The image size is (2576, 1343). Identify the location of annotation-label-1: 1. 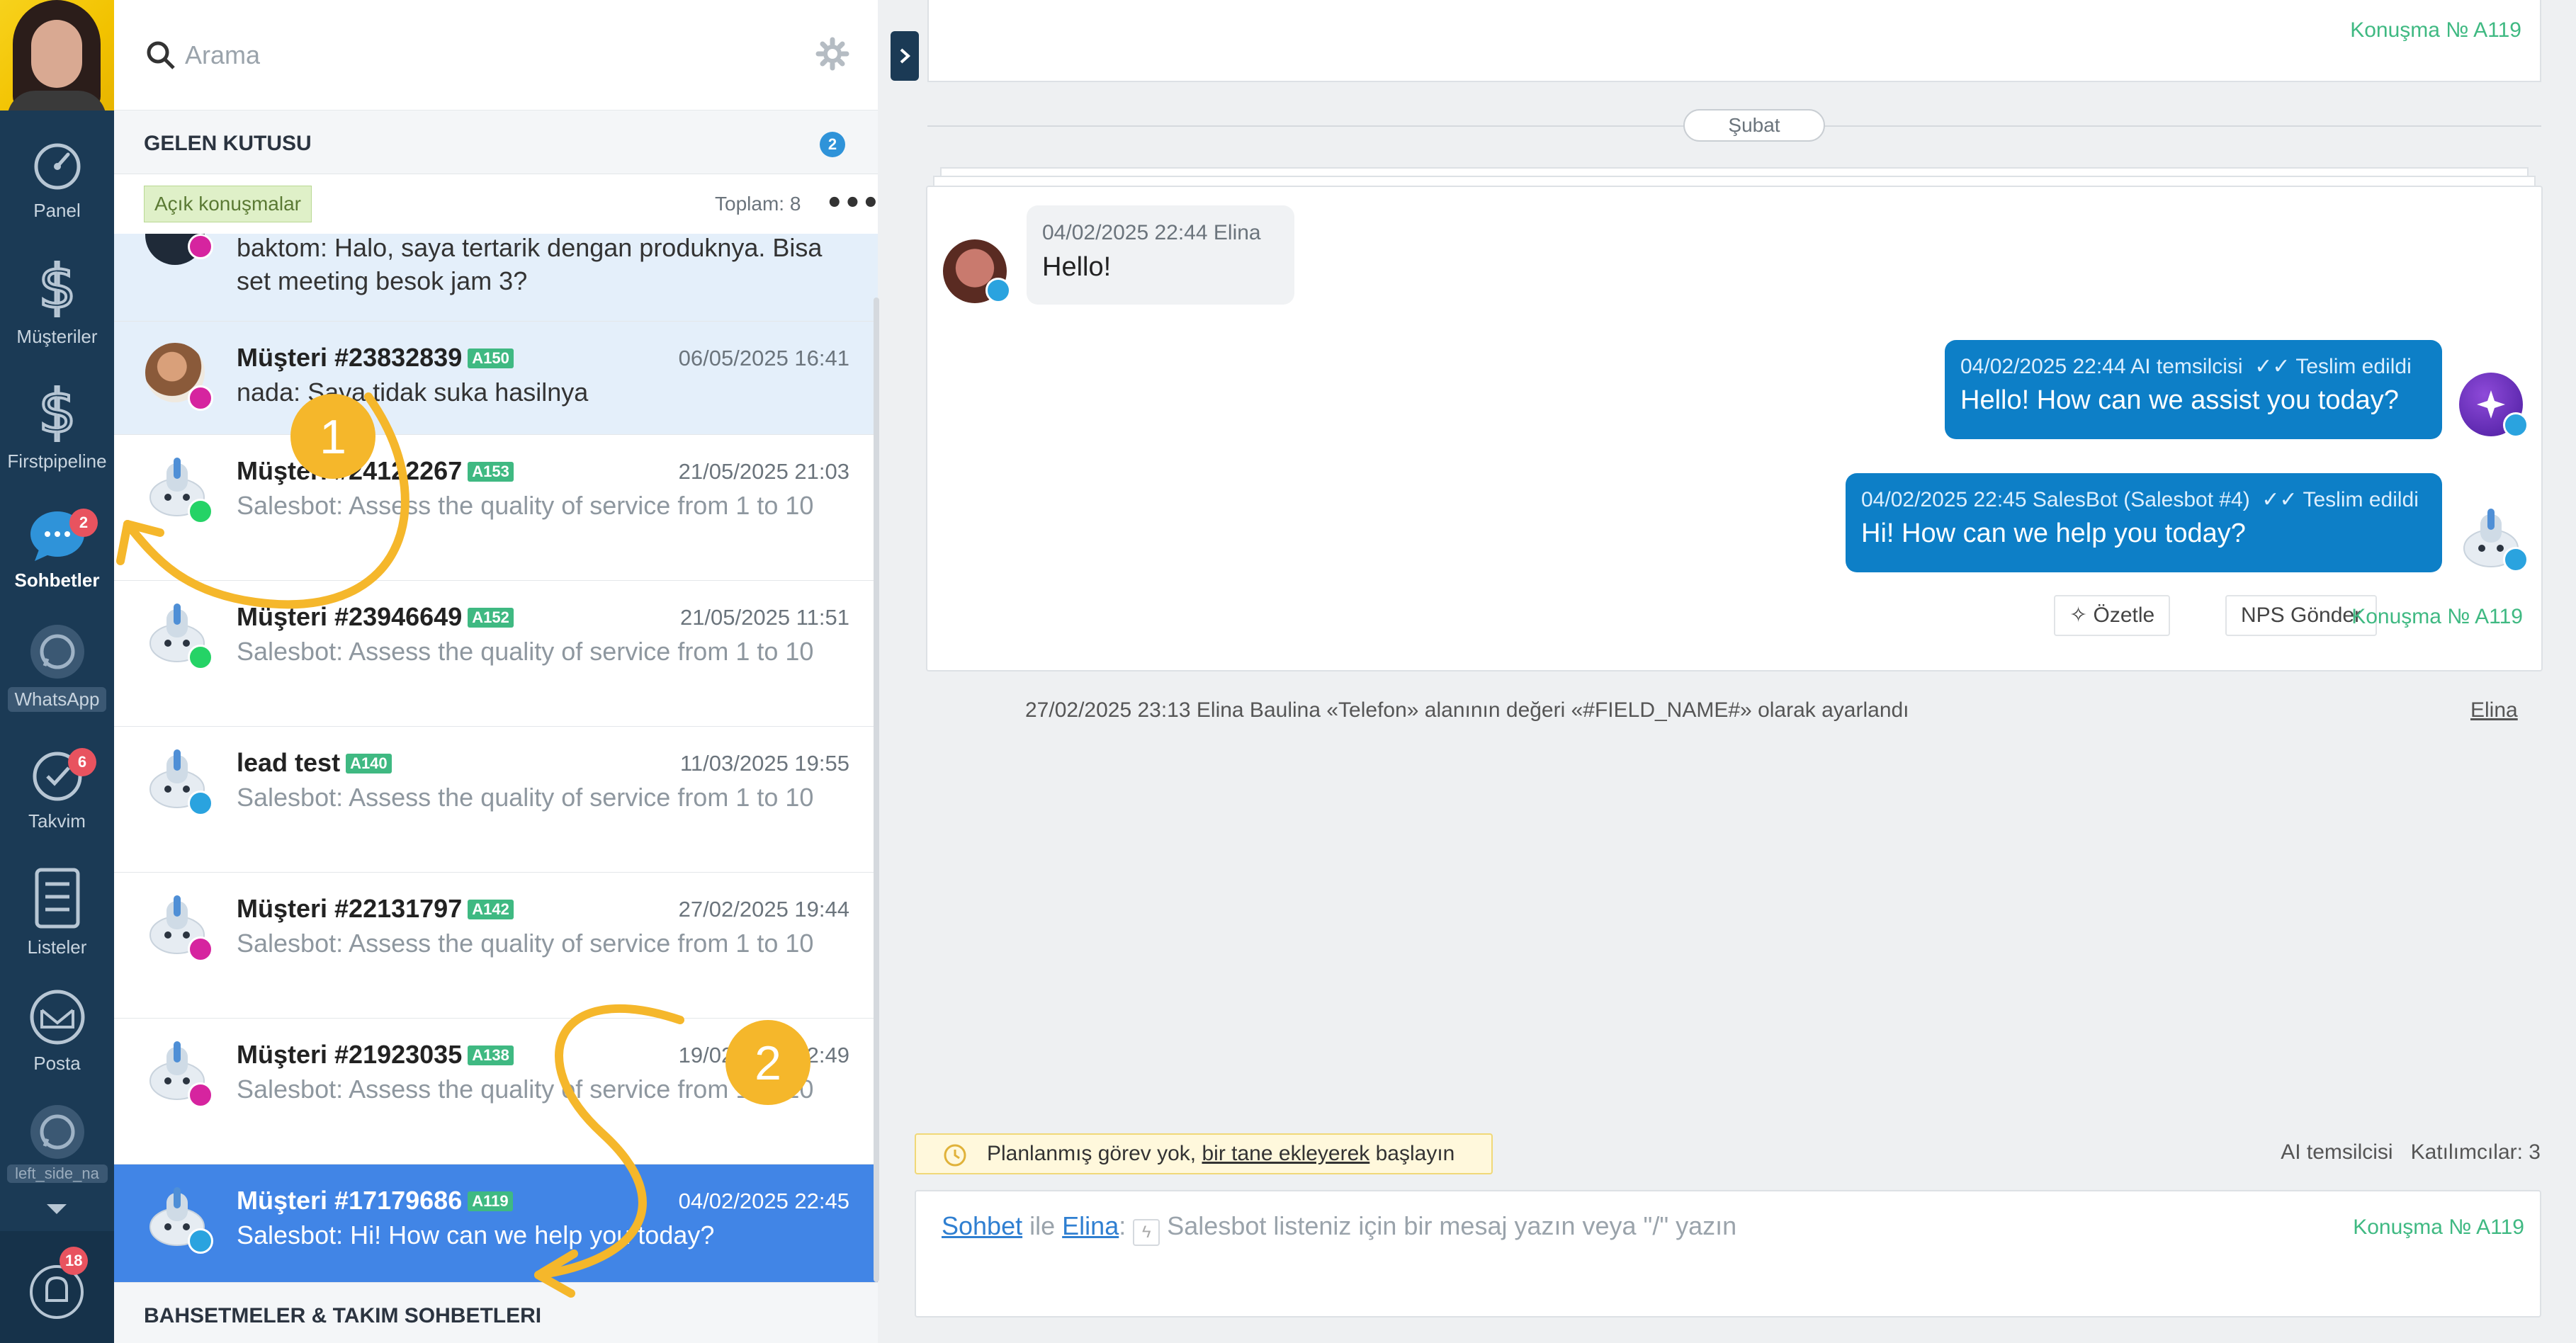
(333, 437).